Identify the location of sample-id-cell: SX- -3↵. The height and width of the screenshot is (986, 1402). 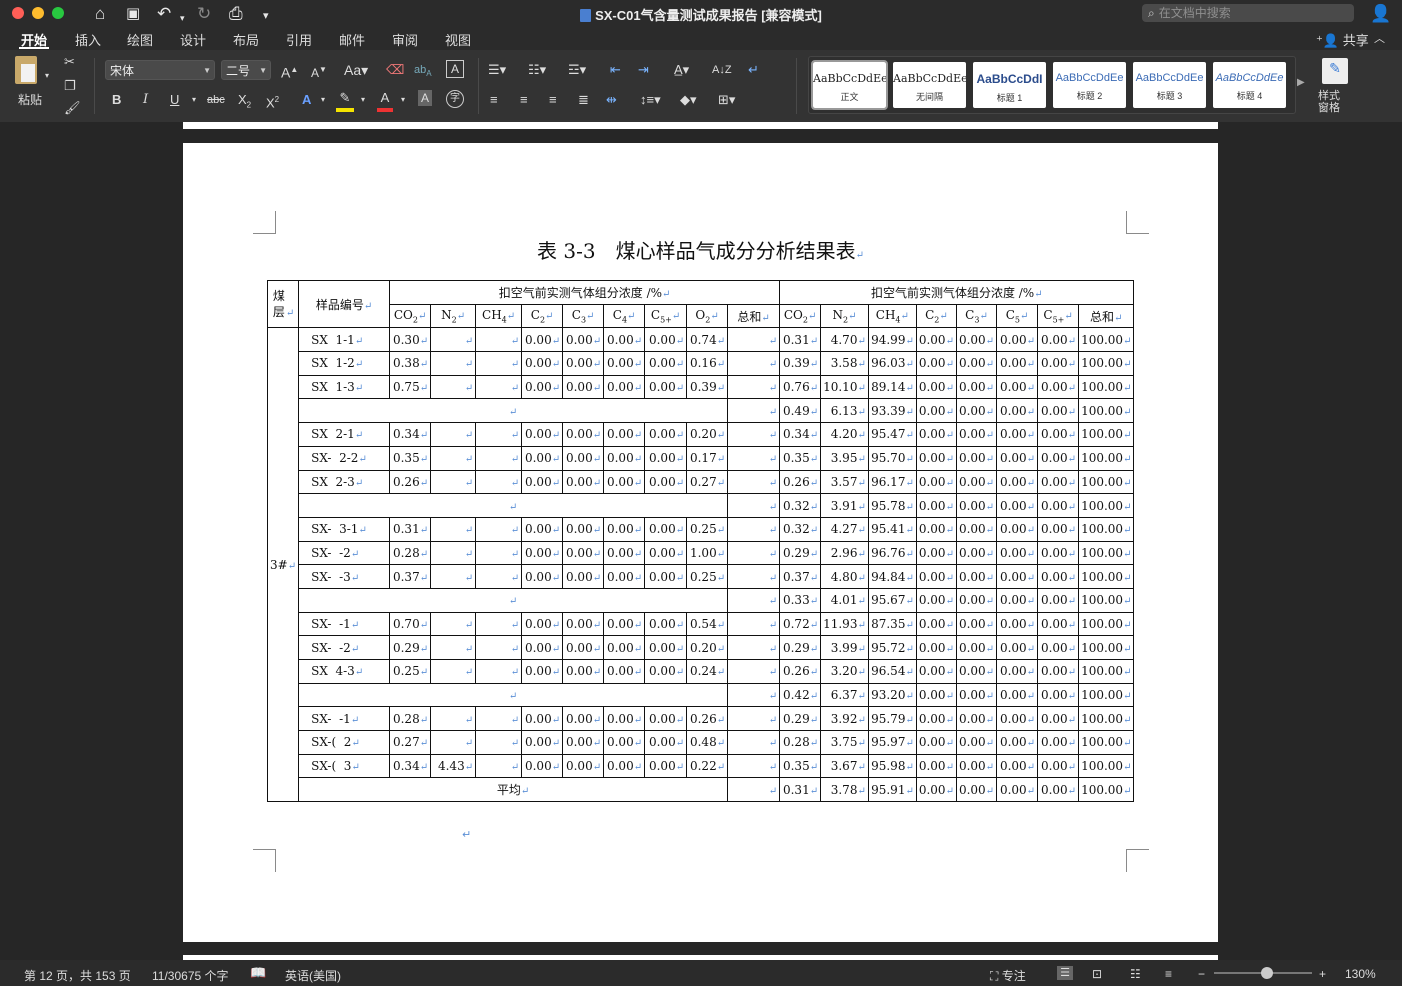
(344, 576).